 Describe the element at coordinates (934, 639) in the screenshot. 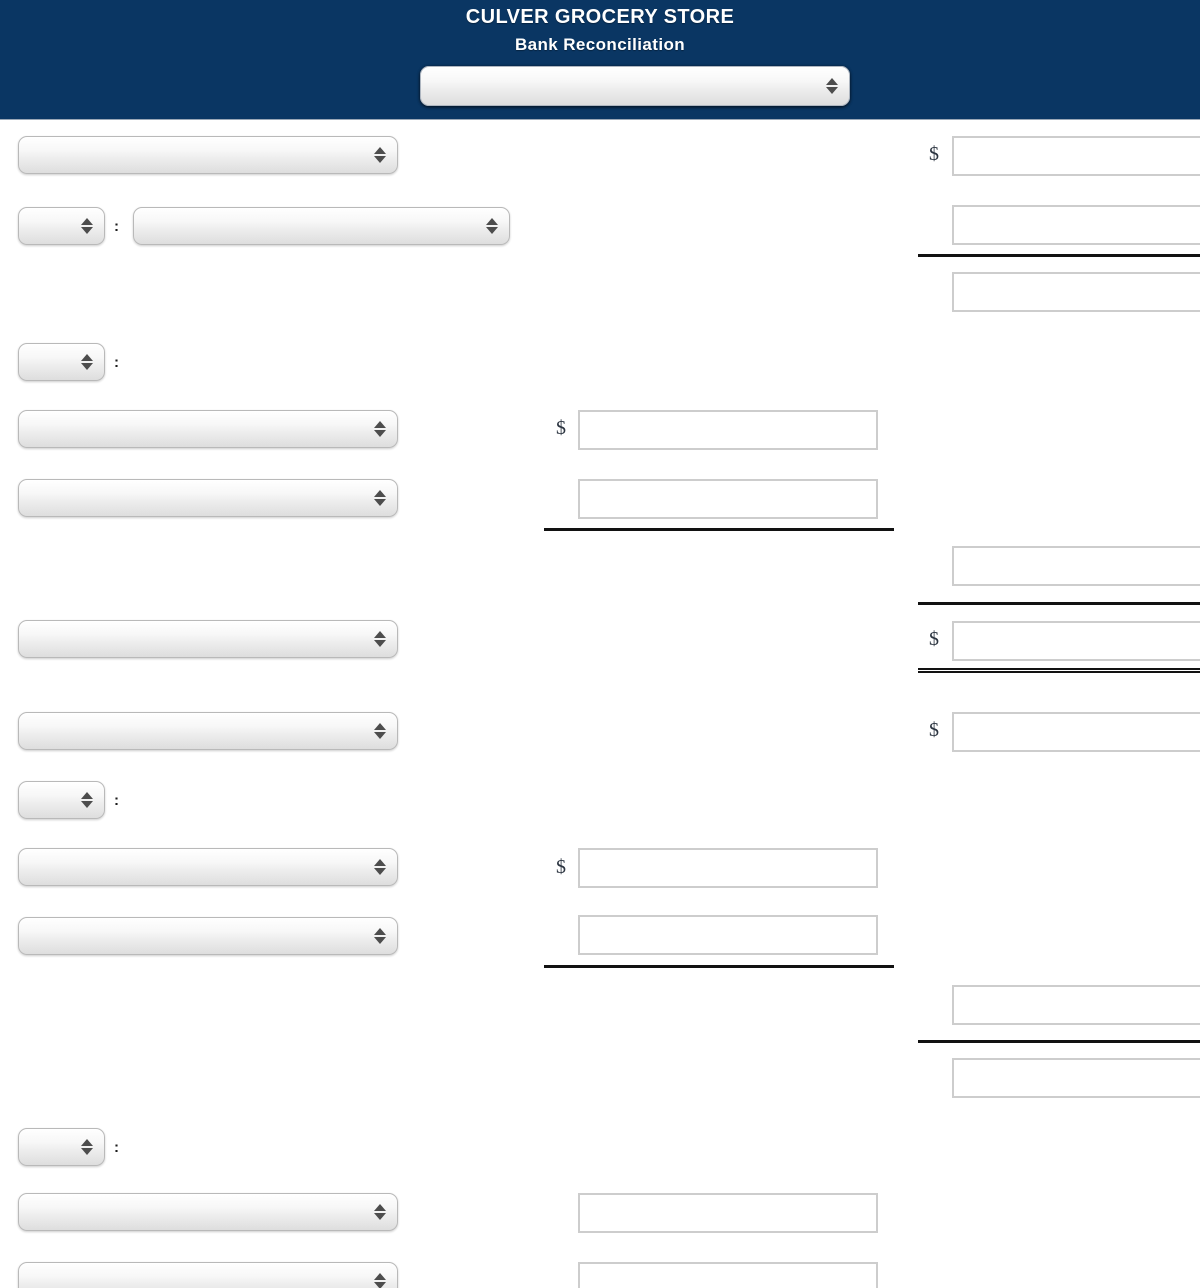

I see `dollar-sign-right-adjusted-1: $` at that location.